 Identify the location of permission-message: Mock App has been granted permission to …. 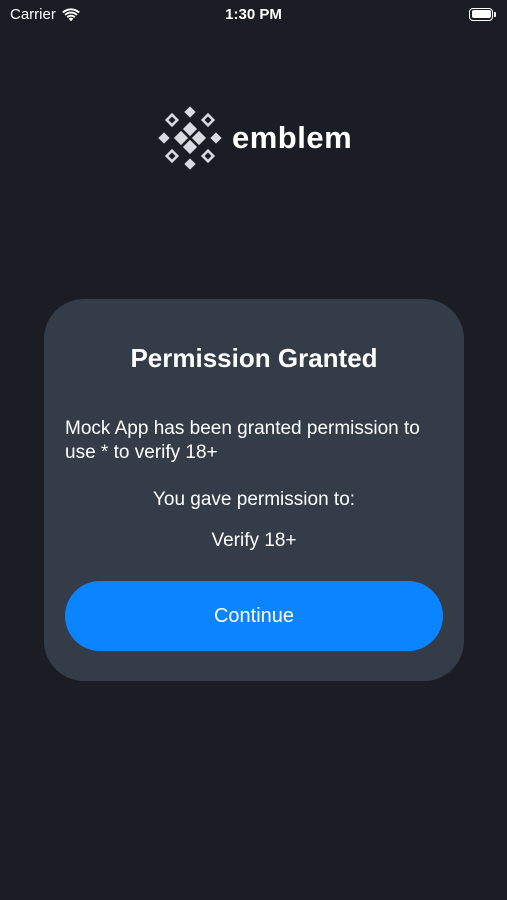
(242, 440).